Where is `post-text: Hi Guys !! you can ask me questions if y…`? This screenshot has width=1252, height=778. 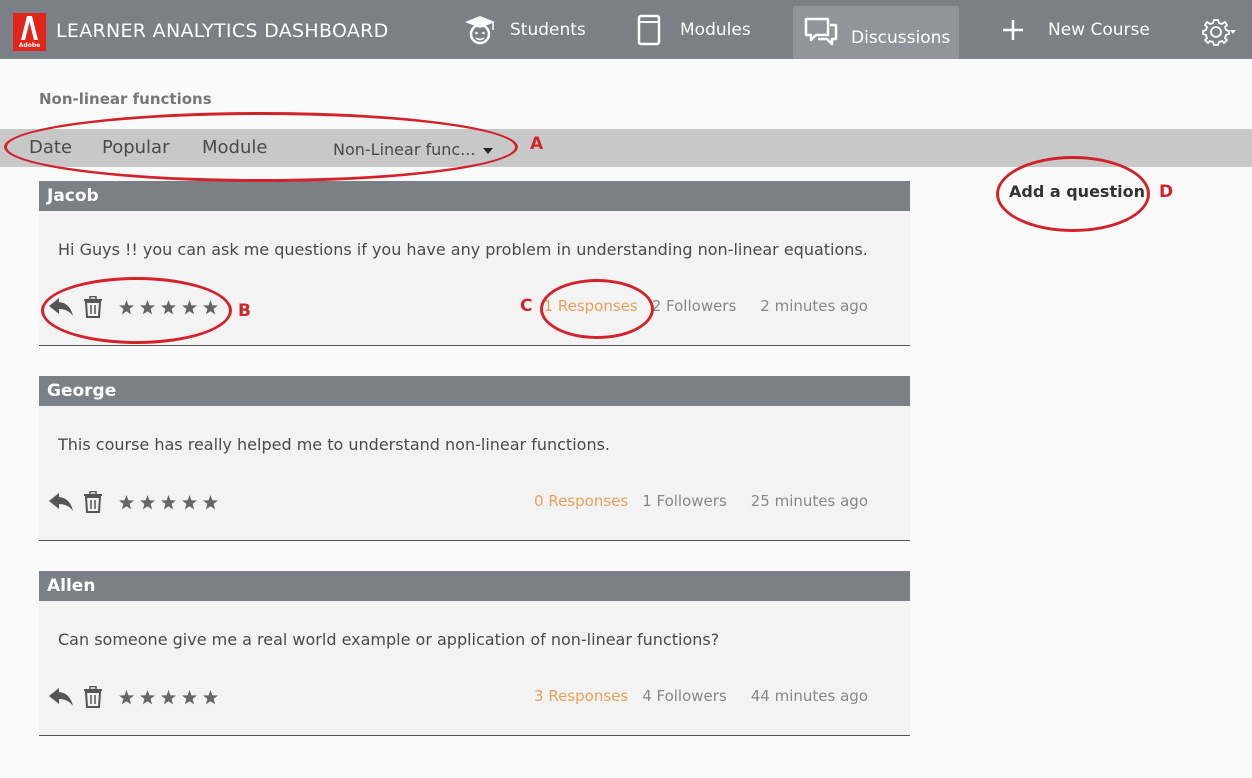
post-text: Hi Guys !! you can ask me questions if y… is located at coordinates (463, 249).